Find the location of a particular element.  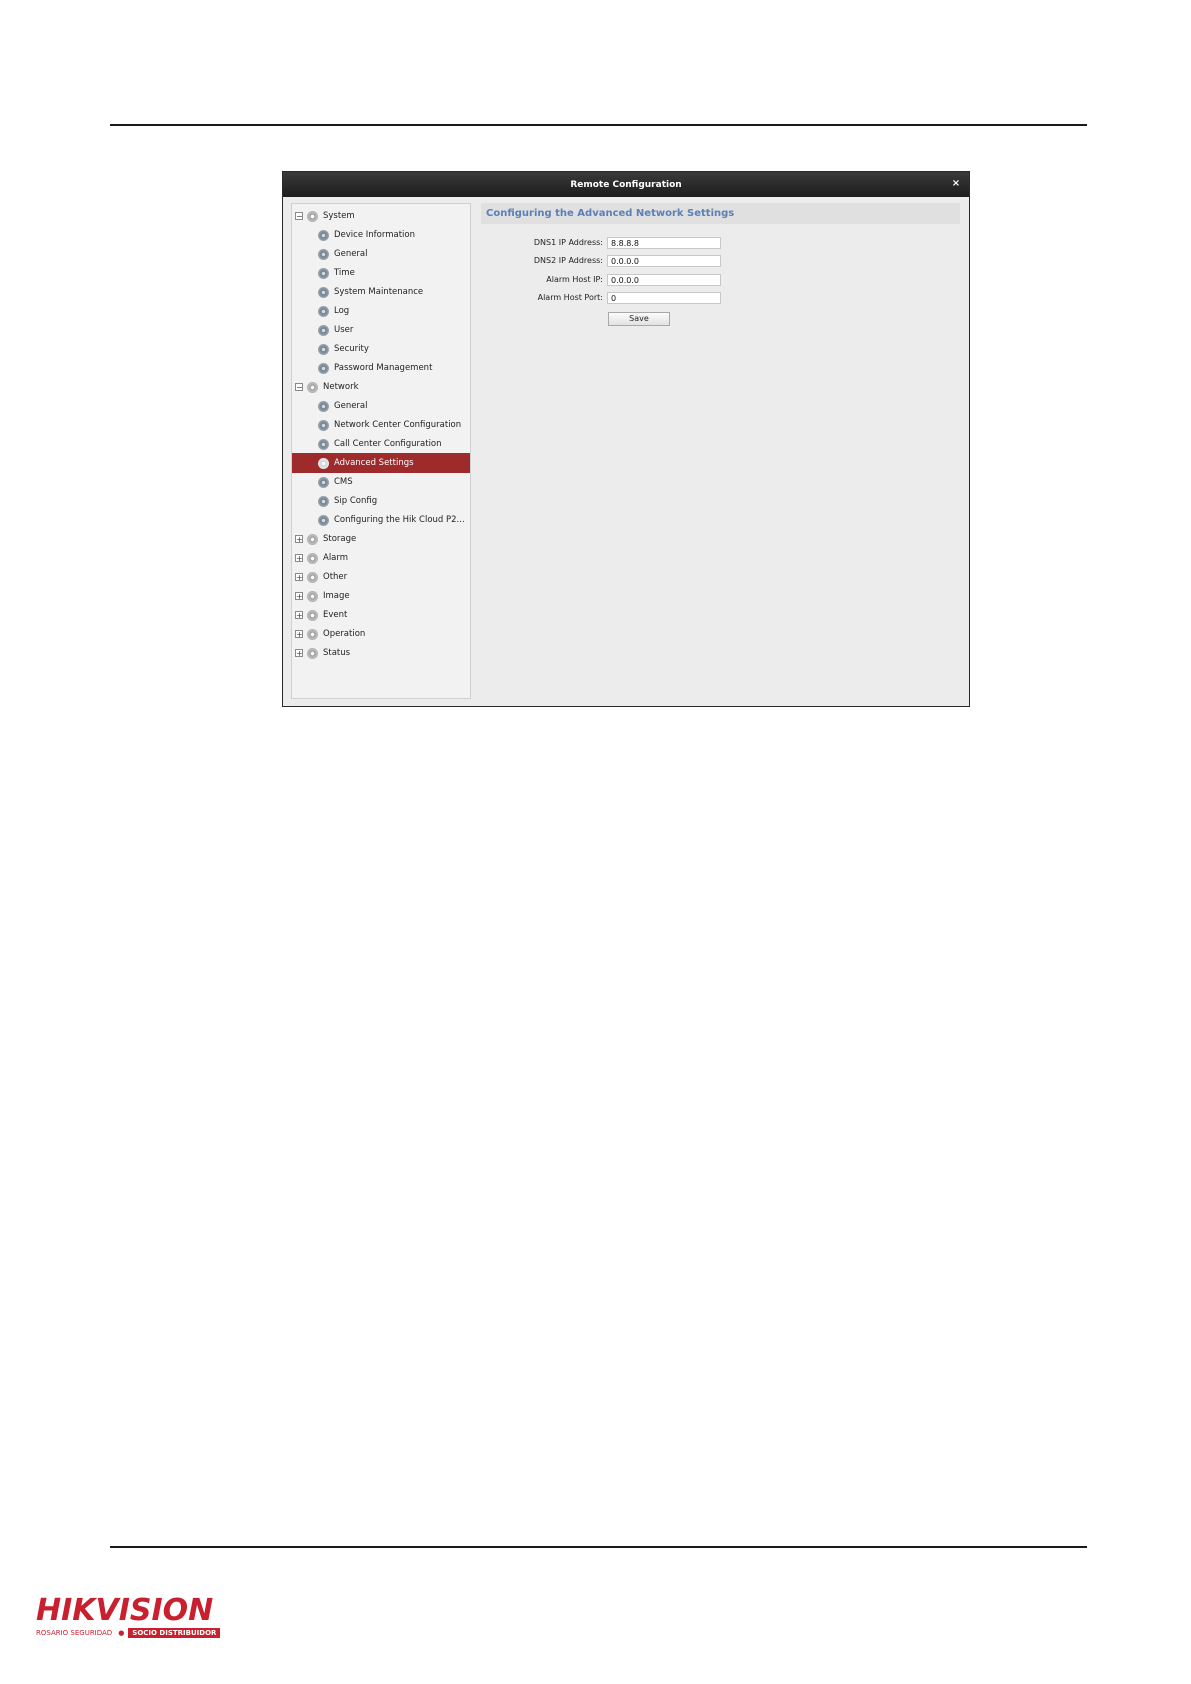

page-top-rule is located at coordinates (598, 125).